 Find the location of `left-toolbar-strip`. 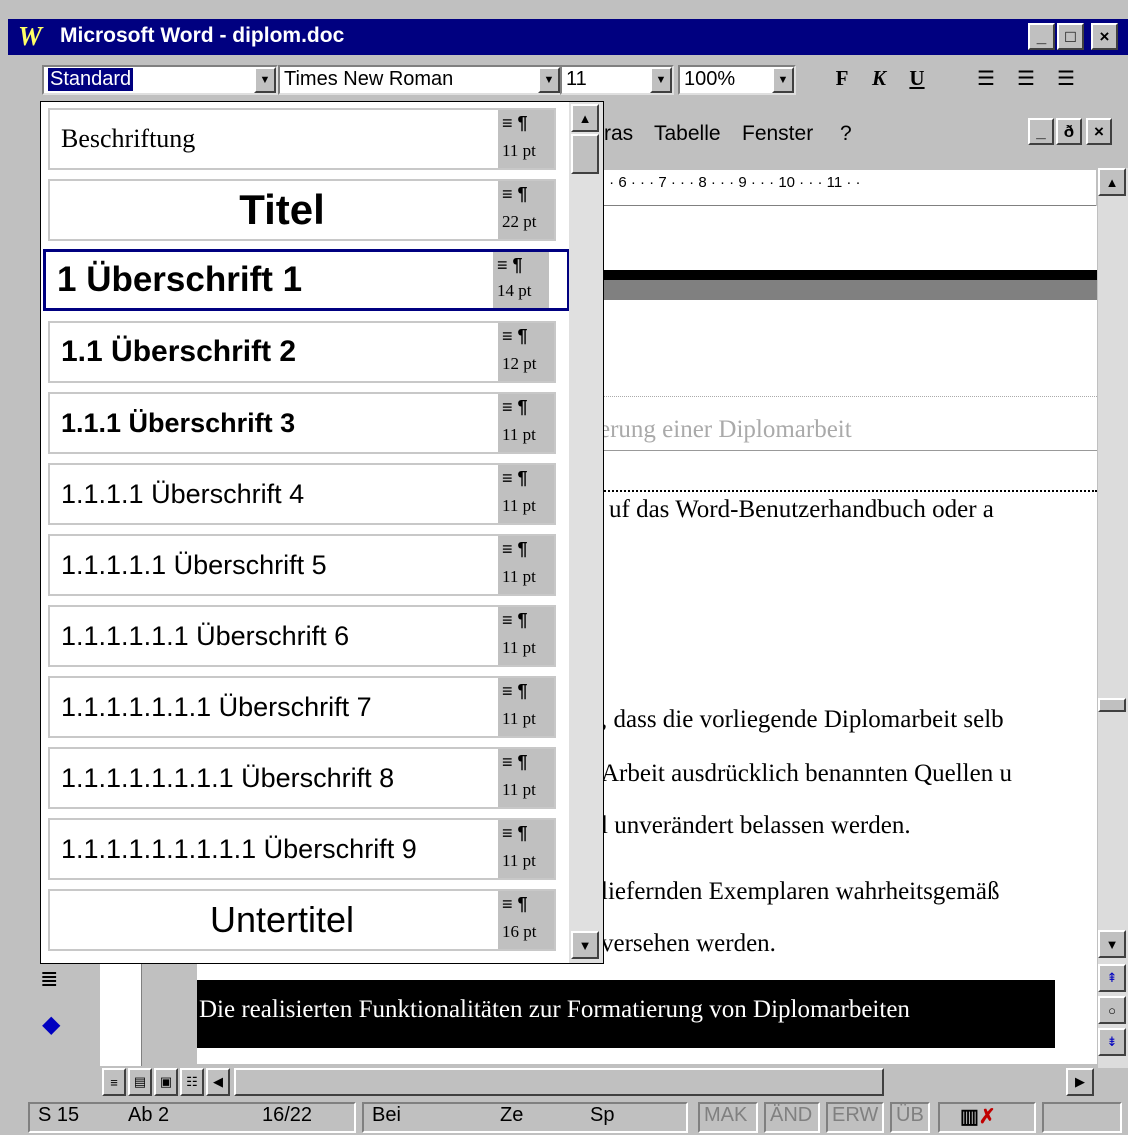

left-toolbar-strip is located at coordinates (21, 590).